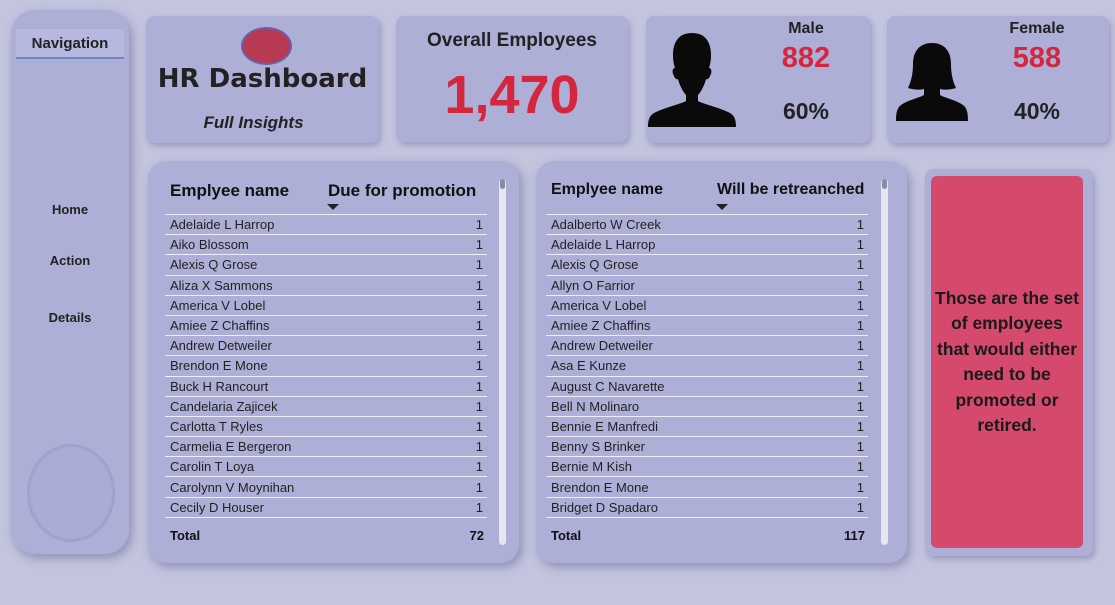 This screenshot has height=605, width=1115. I want to click on row-employee-name: Benny S Brinker, so click(598, 447).